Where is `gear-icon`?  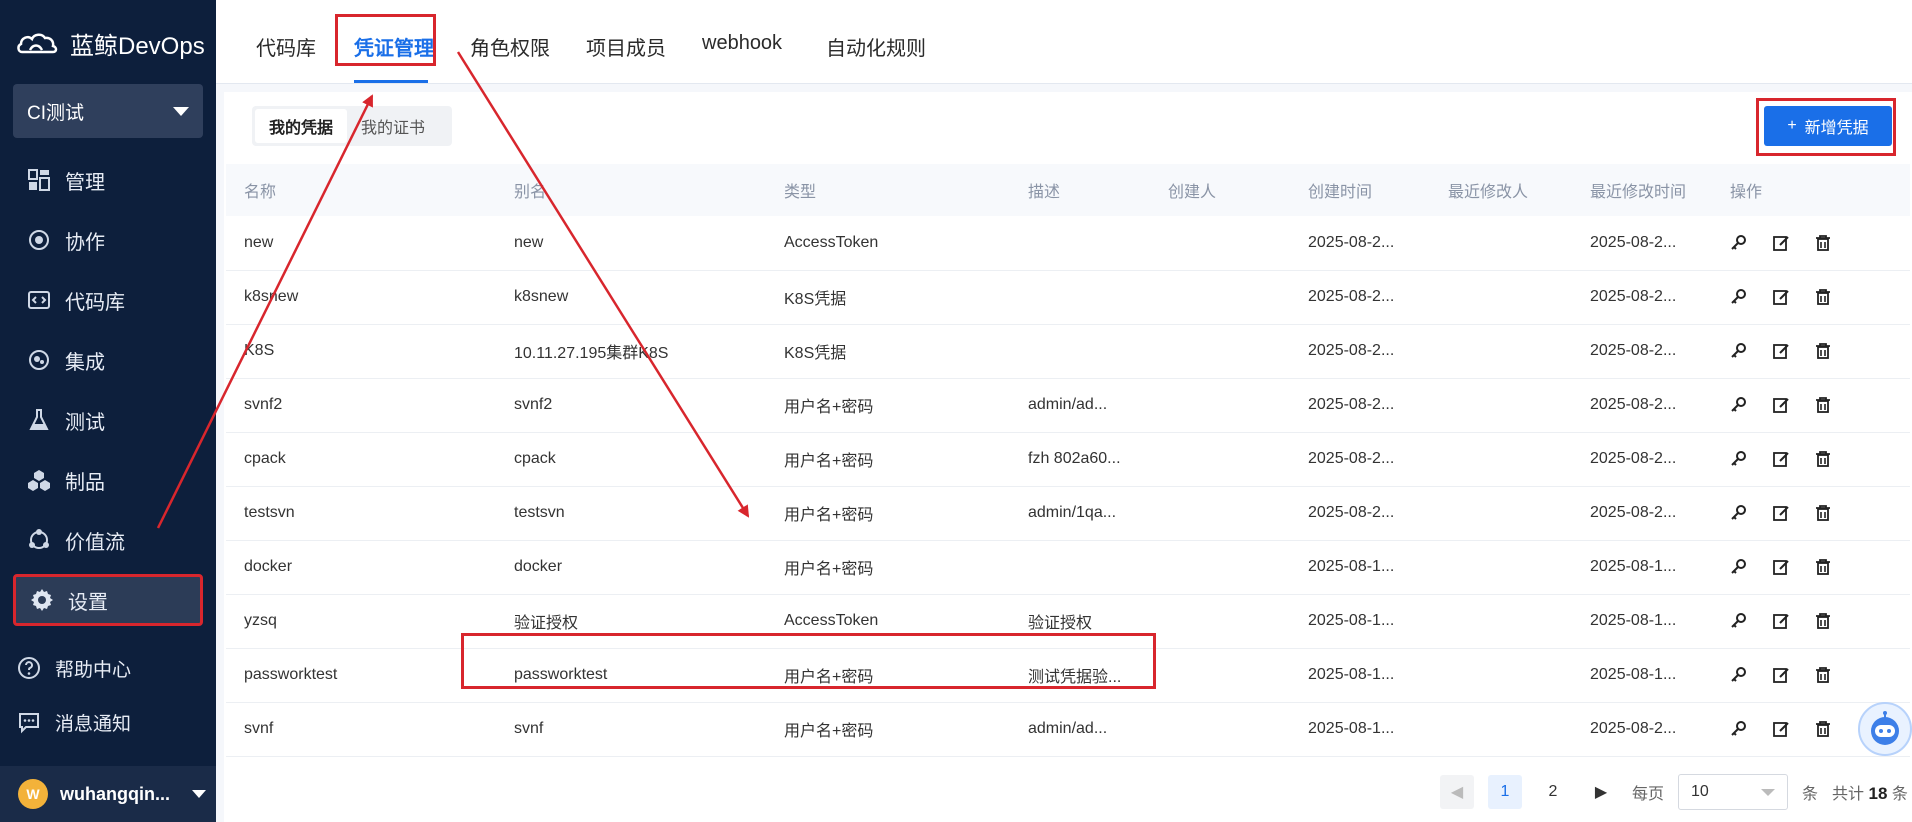 gear-icon is located at coordinates (42, 600).